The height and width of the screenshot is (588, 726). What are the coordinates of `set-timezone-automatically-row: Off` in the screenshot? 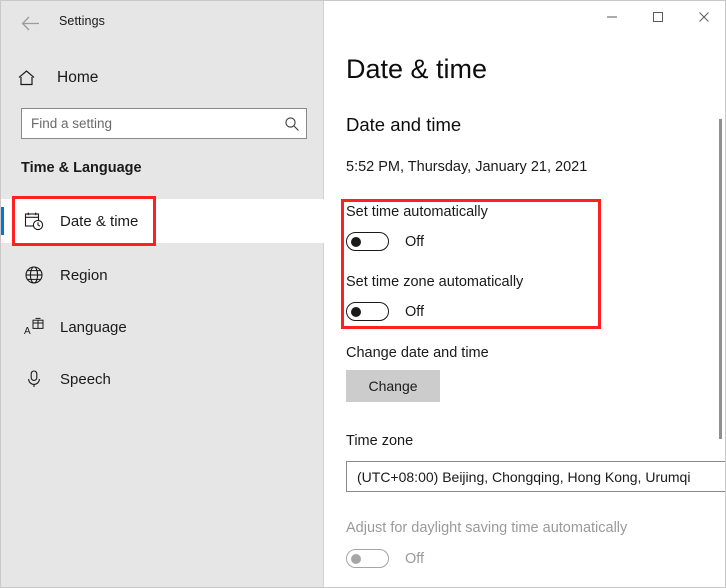 It's located at (385, 311).